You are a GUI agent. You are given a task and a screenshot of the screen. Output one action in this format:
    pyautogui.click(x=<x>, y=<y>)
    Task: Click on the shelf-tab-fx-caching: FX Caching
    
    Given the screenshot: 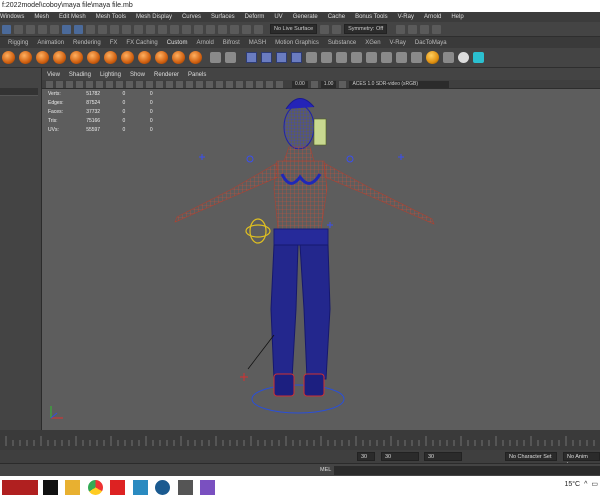 What is the action you would take?
    pyautogui.click(x=141, y=43)
    